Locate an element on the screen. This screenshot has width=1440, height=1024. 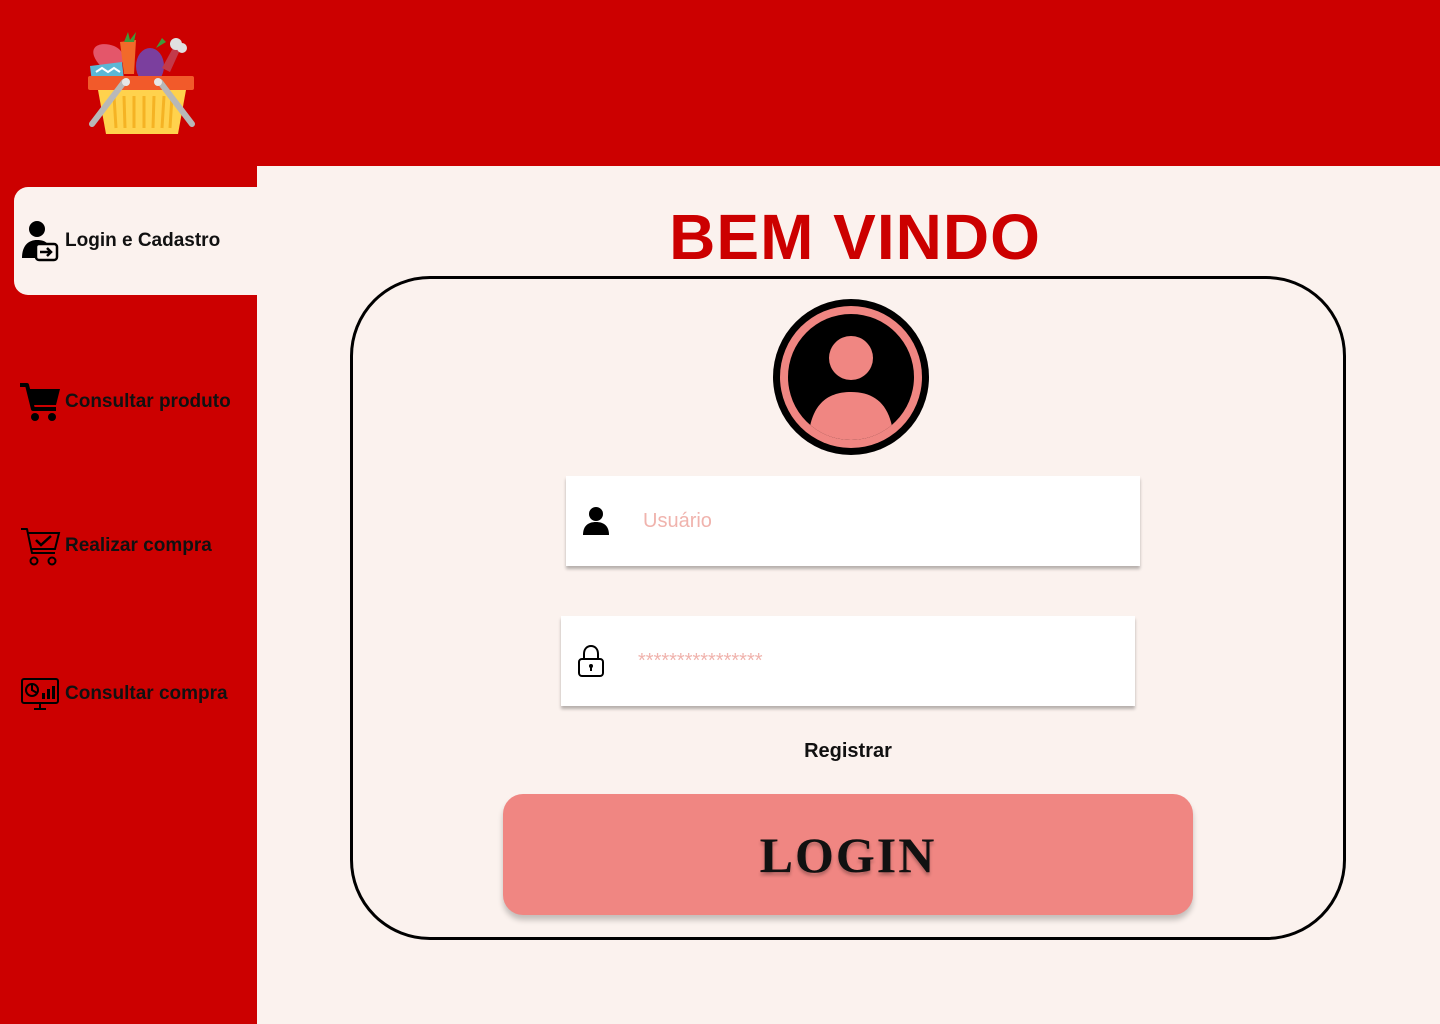
user-avatar-icon is located at coordinates (851, 377).